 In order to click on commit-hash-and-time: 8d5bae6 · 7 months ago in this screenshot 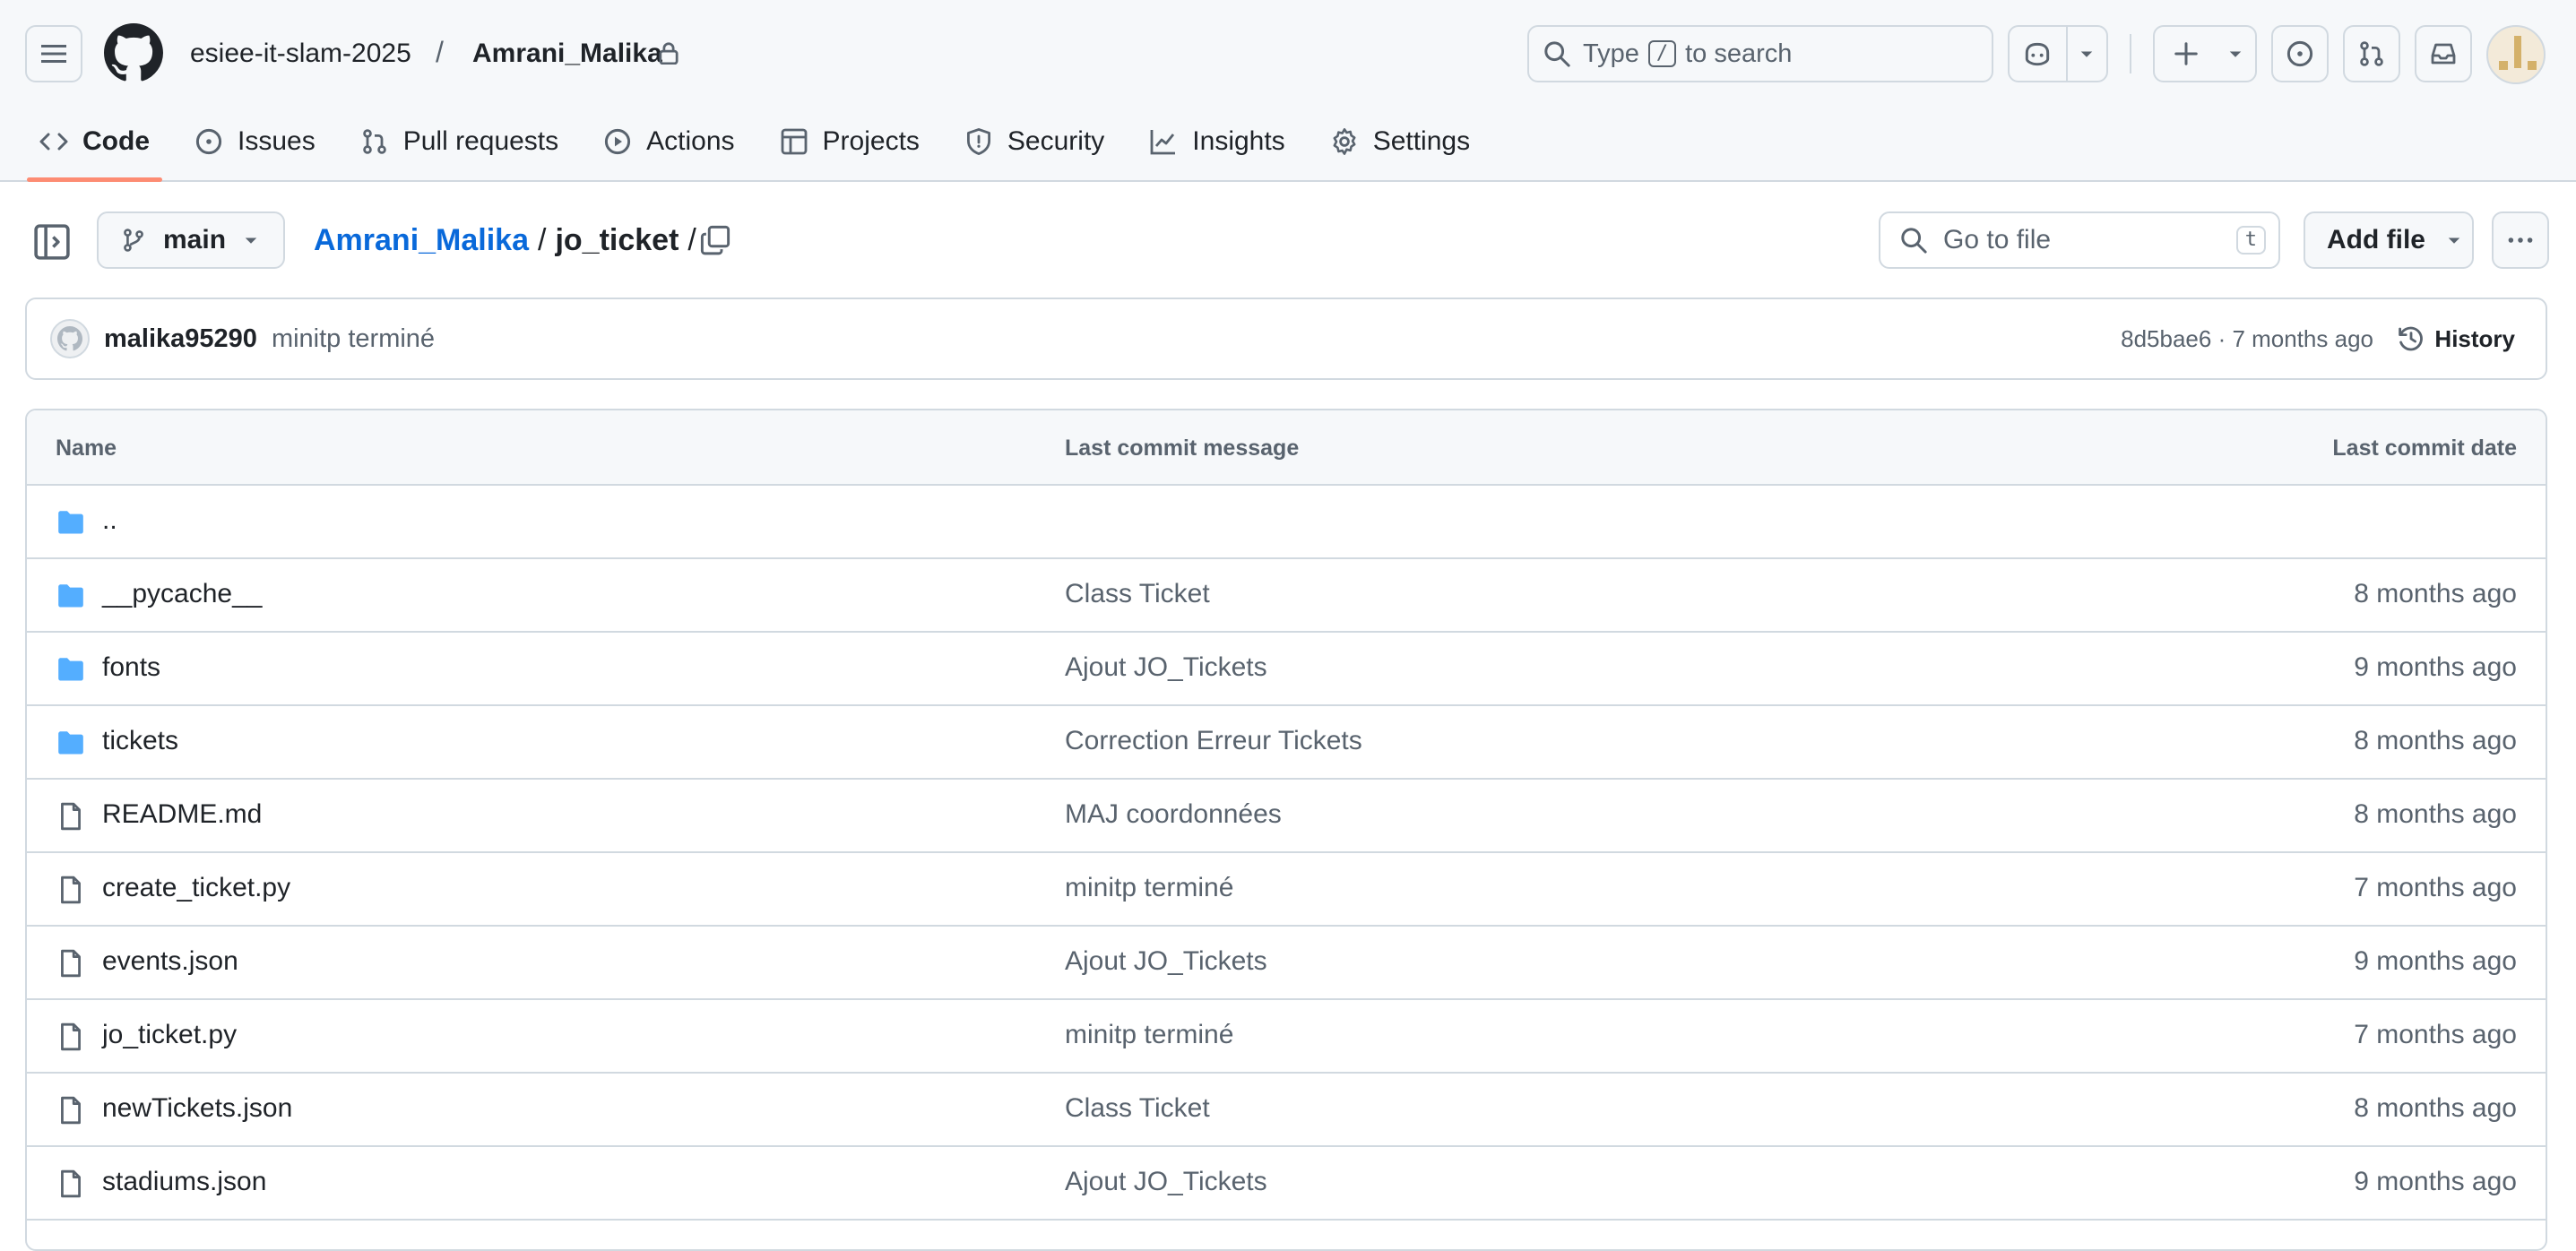, I will do `click(2247, 339)`.